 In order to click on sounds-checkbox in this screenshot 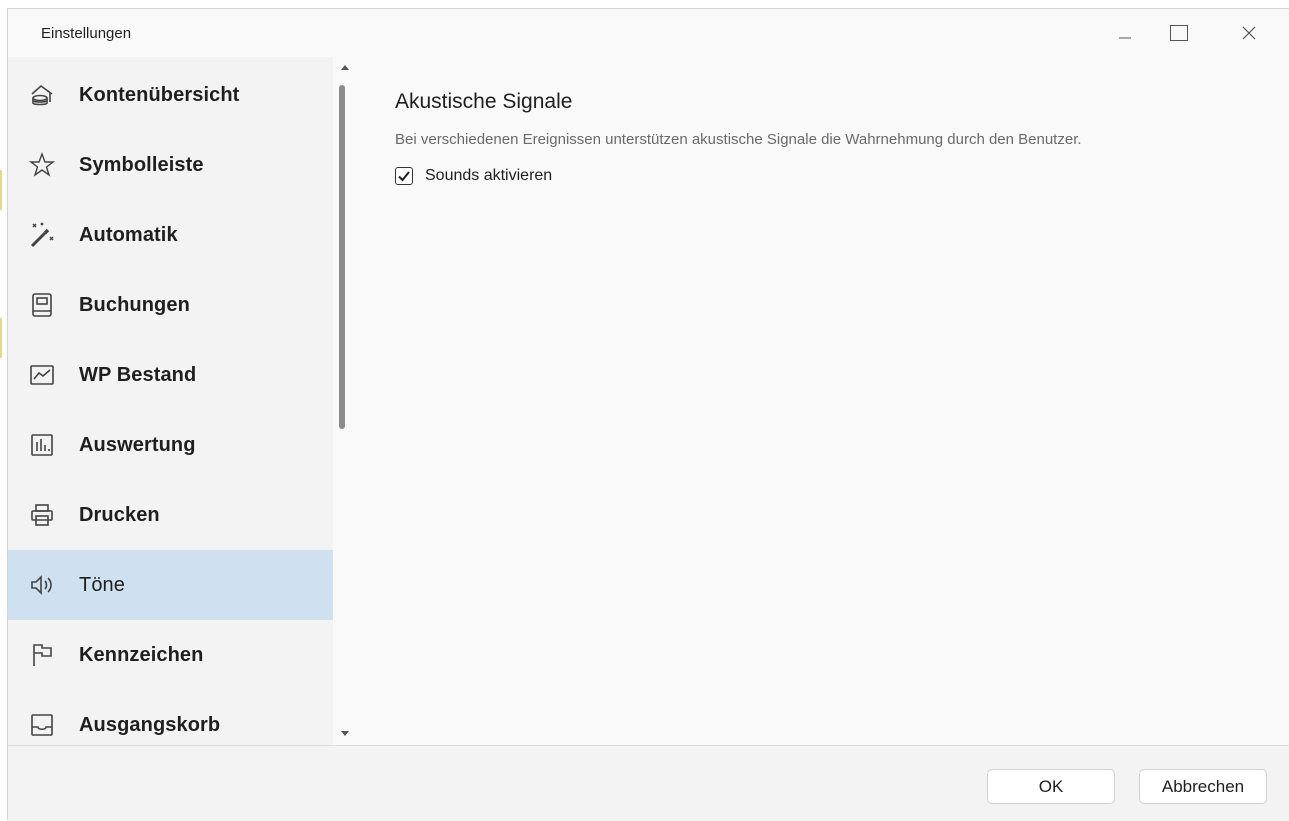, I will do `click(404, 176)`.